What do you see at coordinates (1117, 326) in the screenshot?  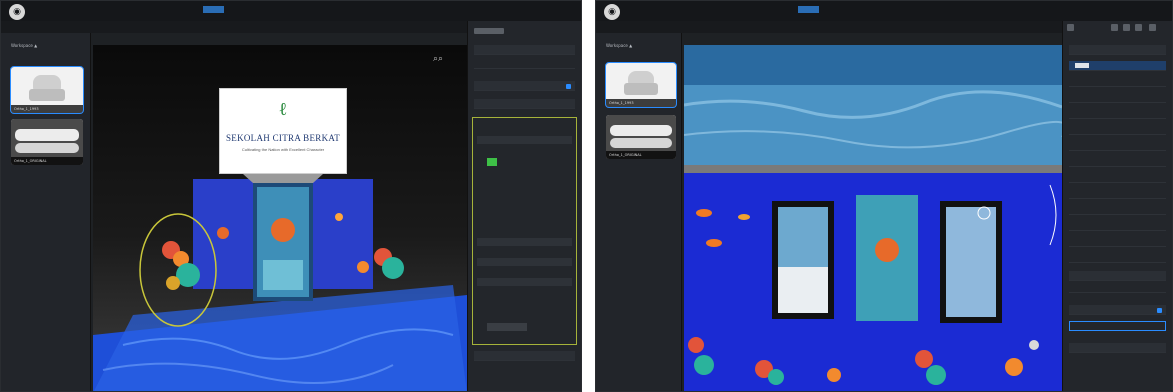 I see `action-item` at bounding box center [1117, 326].